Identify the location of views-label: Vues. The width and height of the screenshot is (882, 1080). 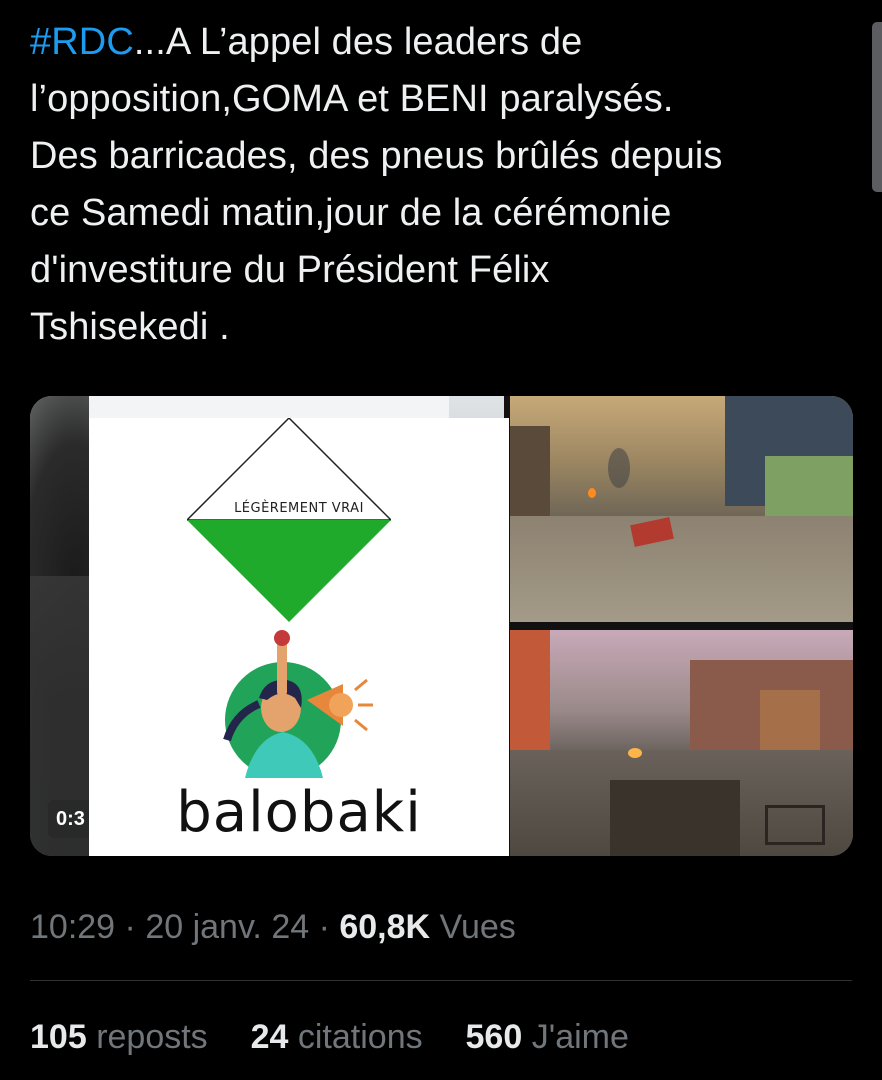
(477, 927).